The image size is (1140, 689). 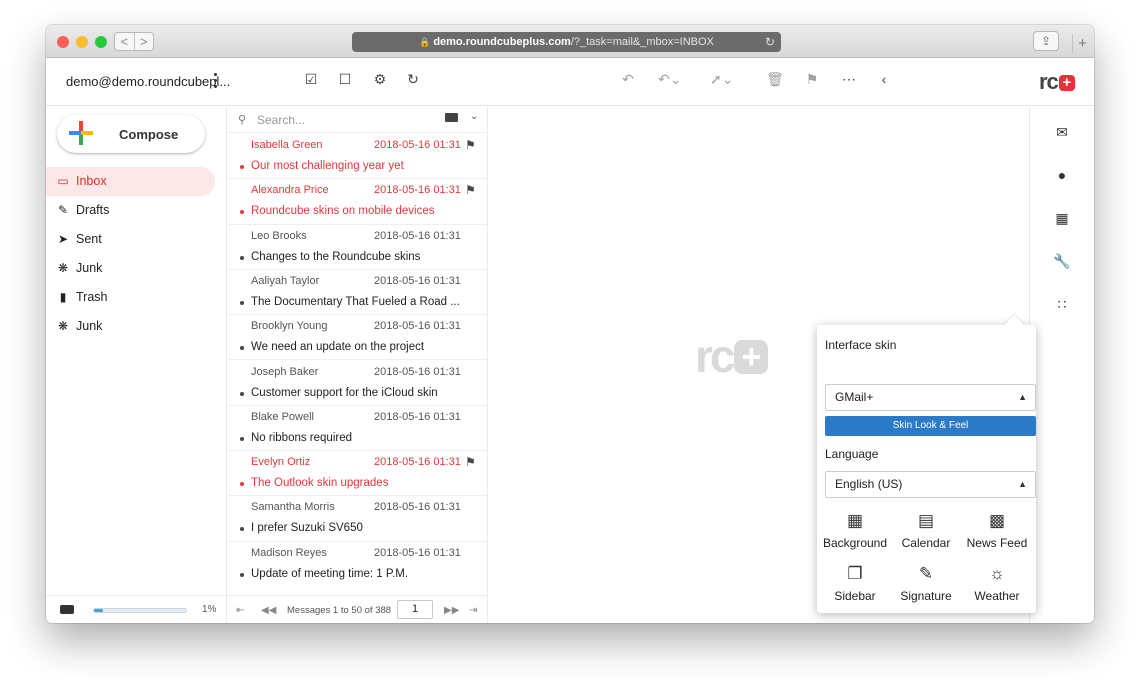 What do you see at coordinates (63, 42) in the screenshot?
I see `close-window-button` at bounding box center [63, 42].